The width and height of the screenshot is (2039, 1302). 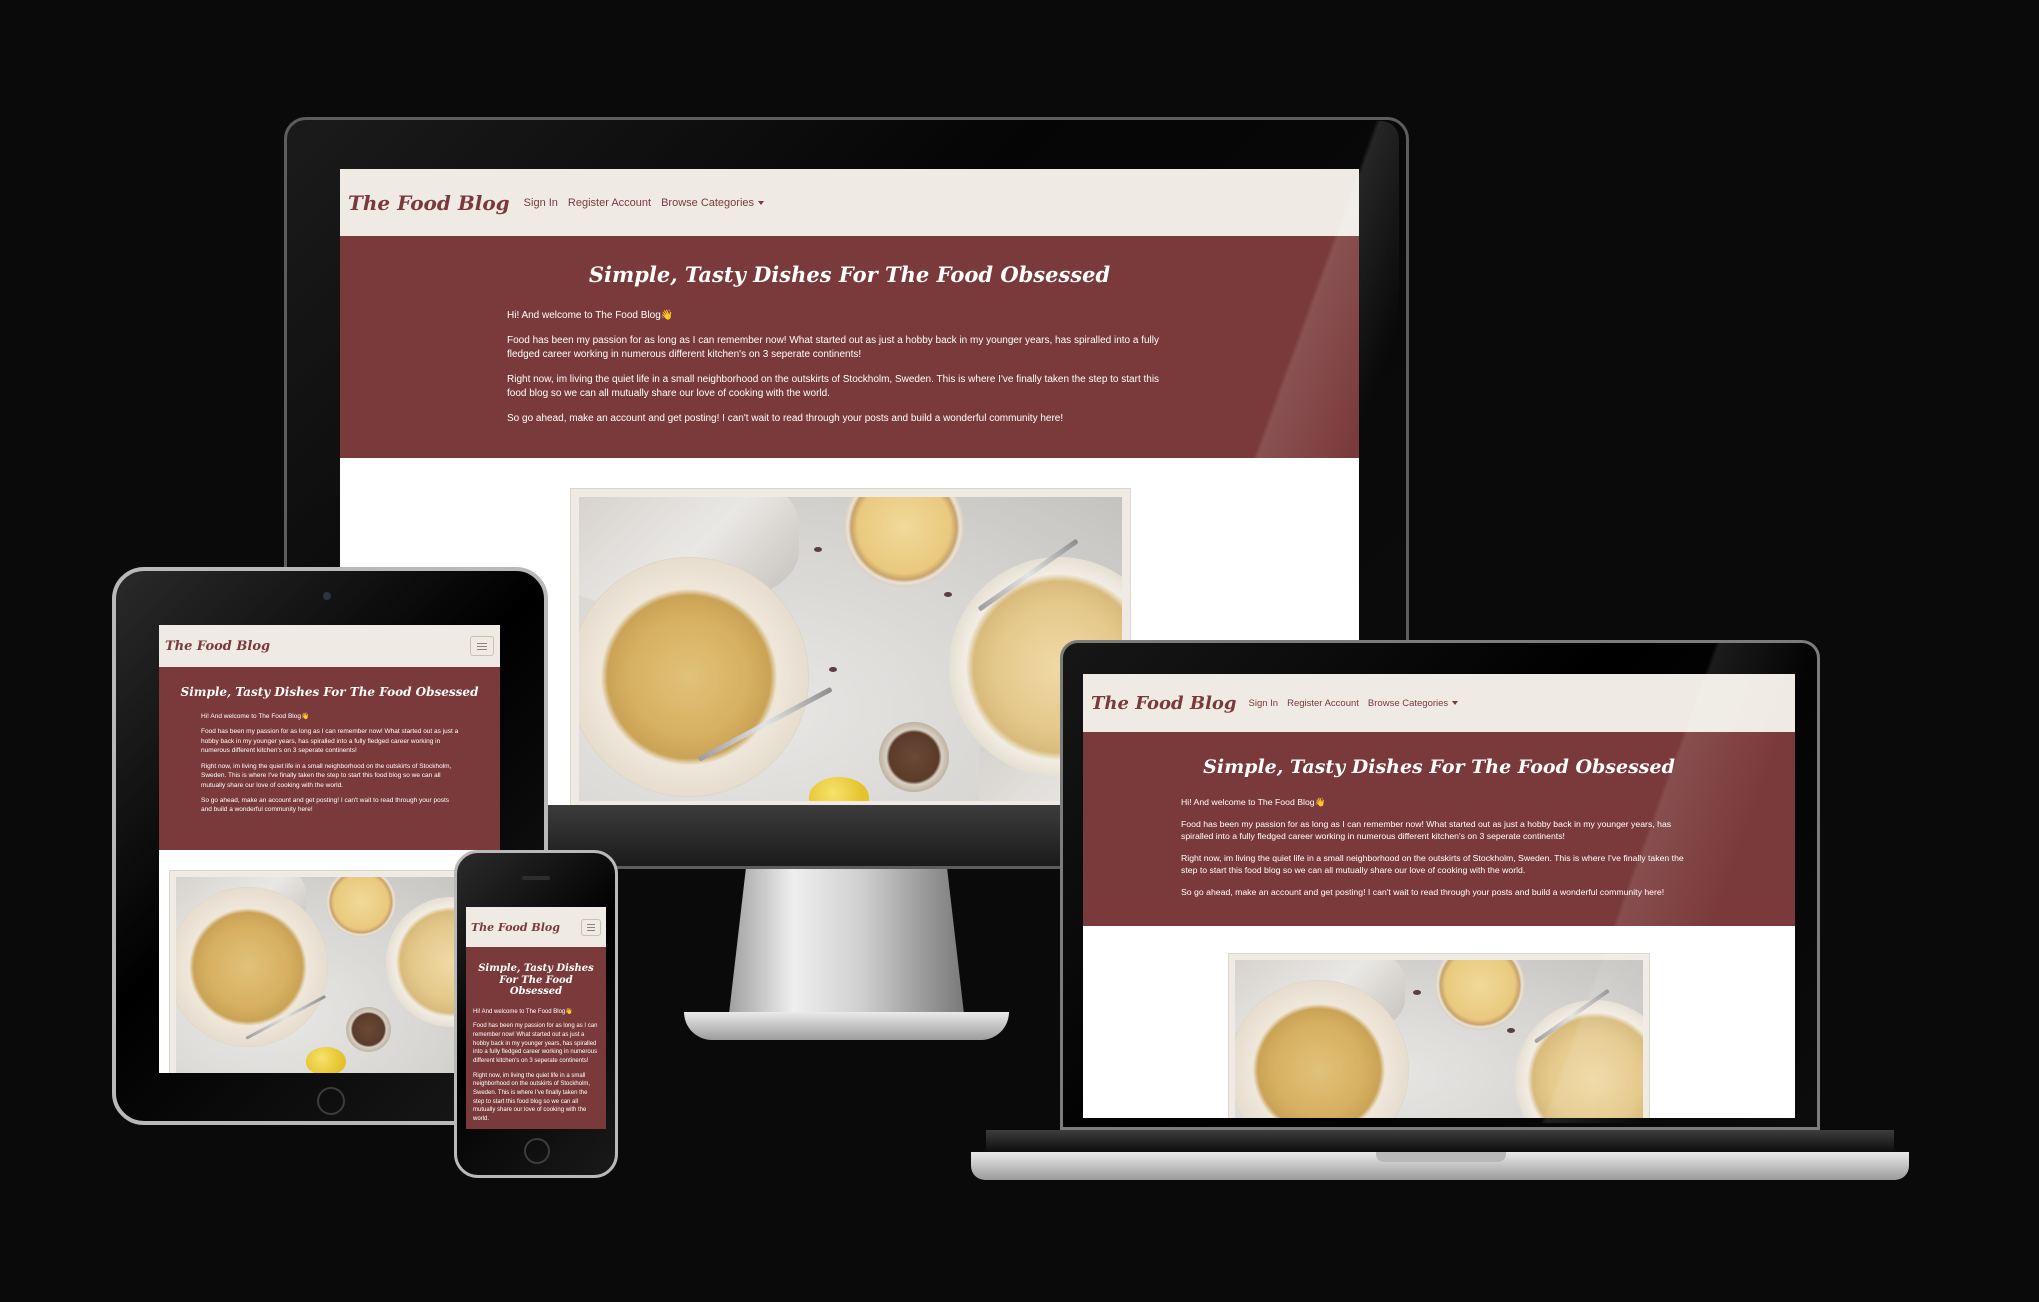 What do you see at coordinates (327, 596) in the screenshot?
I see `tablet-camera` at bounding box center [327, 596].